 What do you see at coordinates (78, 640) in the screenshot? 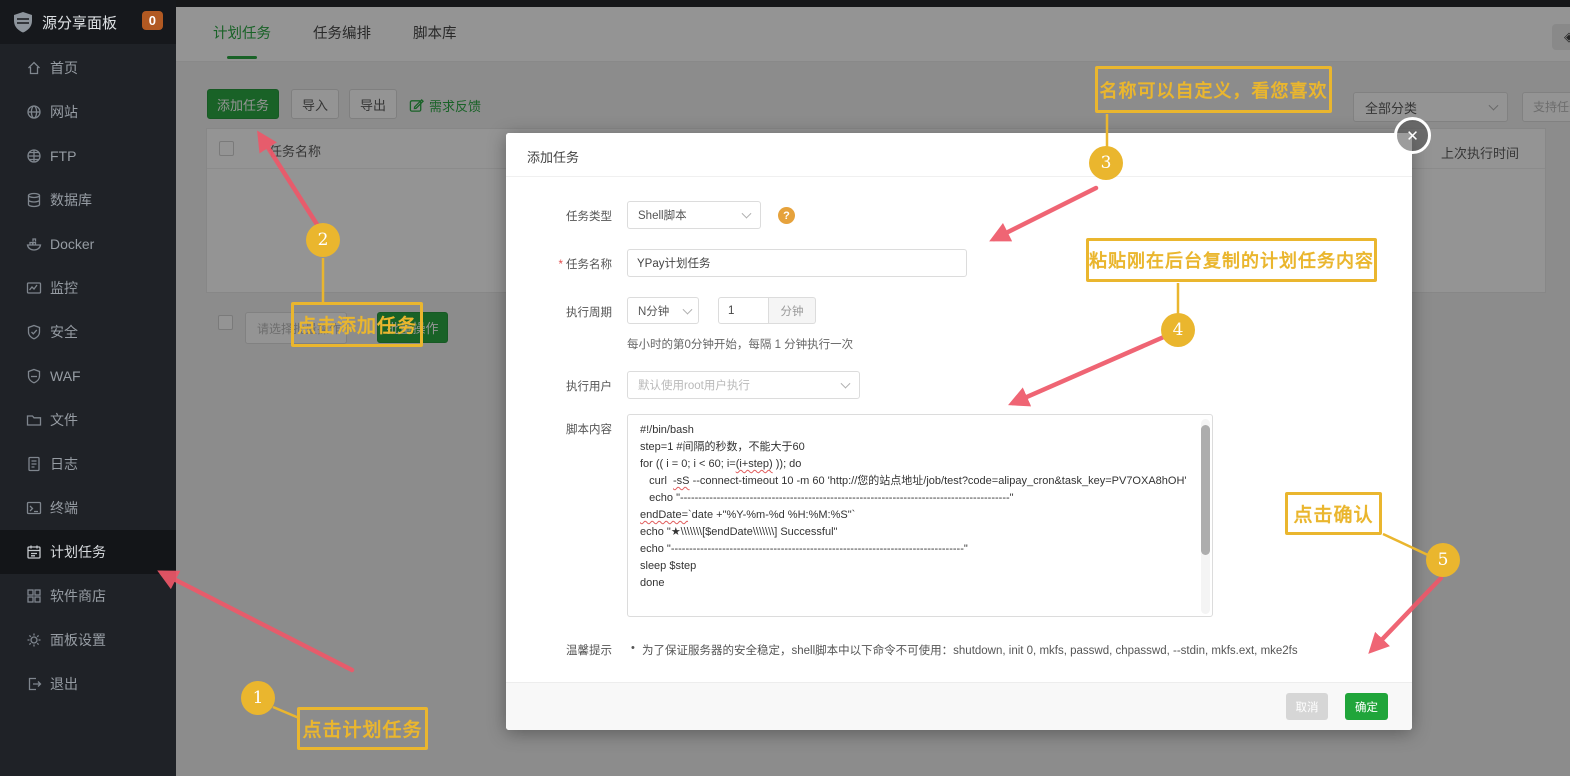
I see `sidebar-item-label: 面板设置` at bounding box center [78, 640].